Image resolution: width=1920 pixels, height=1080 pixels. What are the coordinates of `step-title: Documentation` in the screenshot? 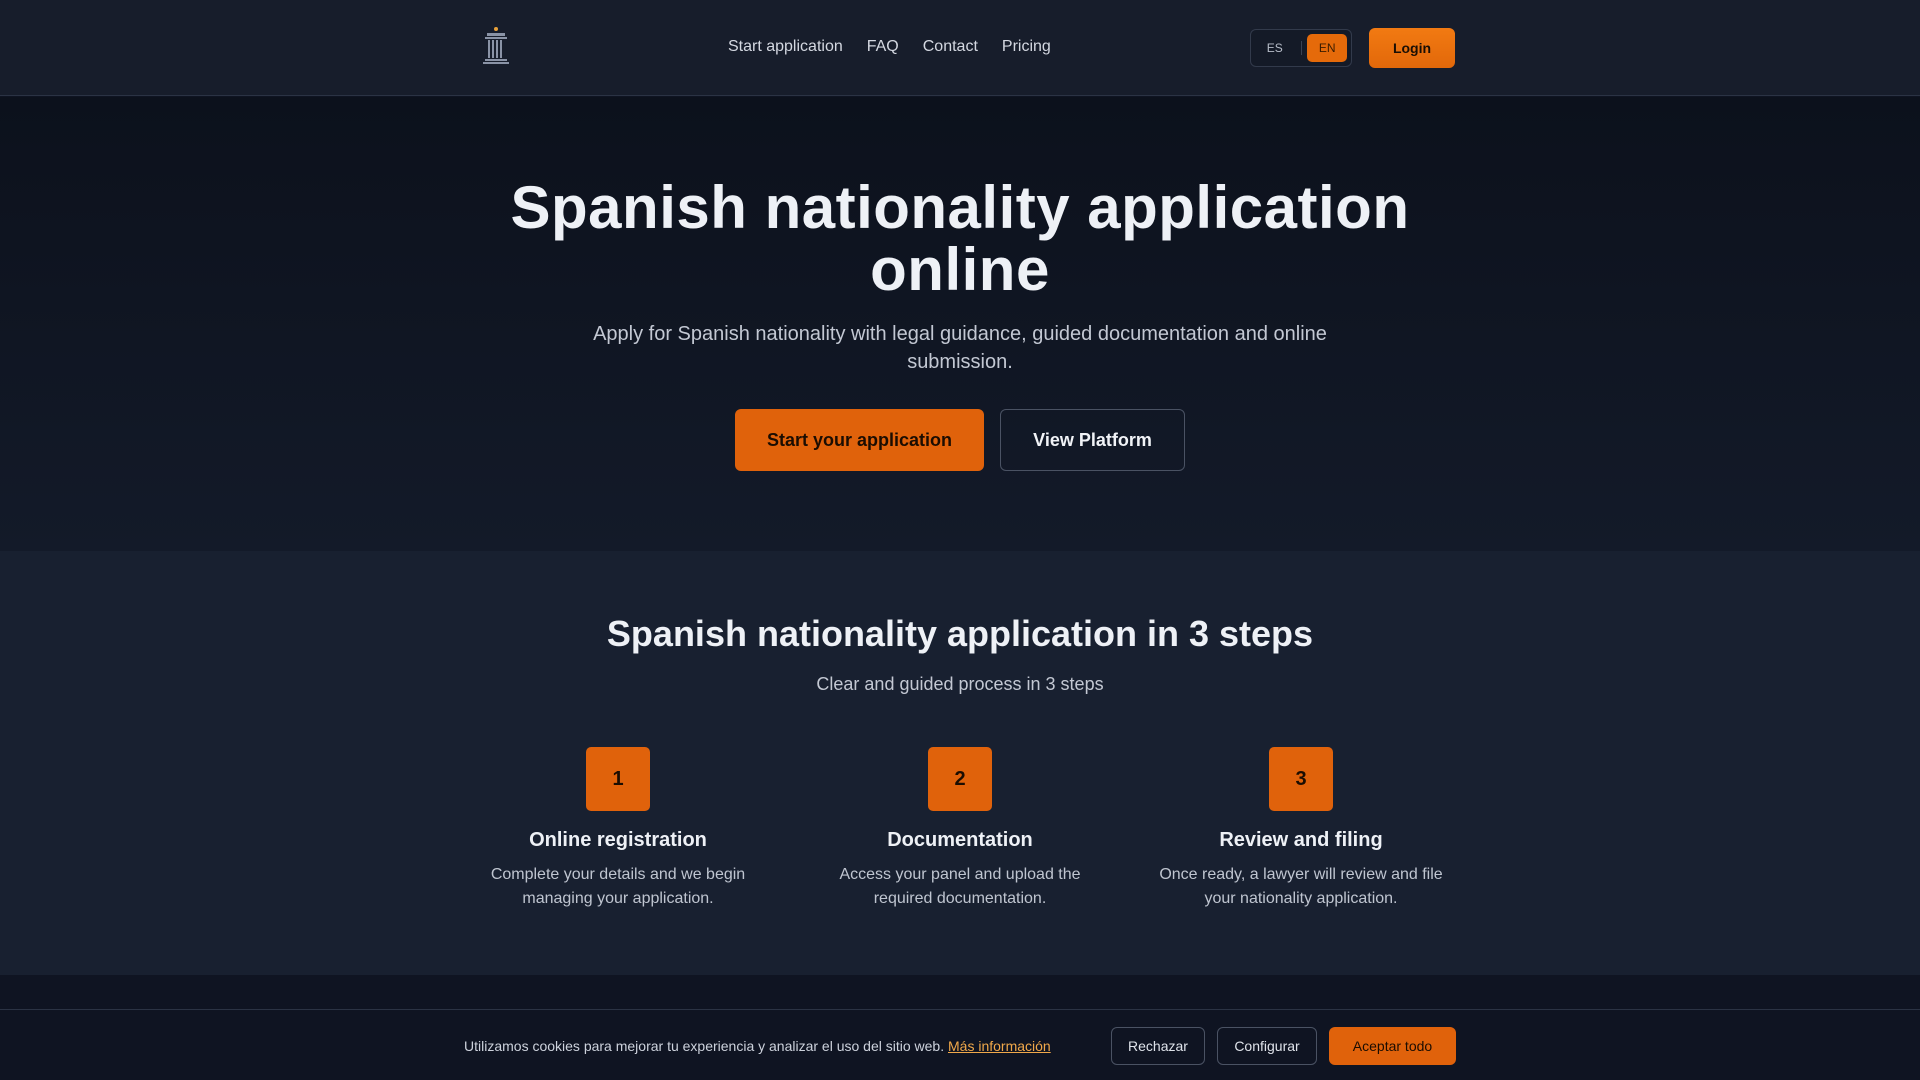 It's located at (960, 840).